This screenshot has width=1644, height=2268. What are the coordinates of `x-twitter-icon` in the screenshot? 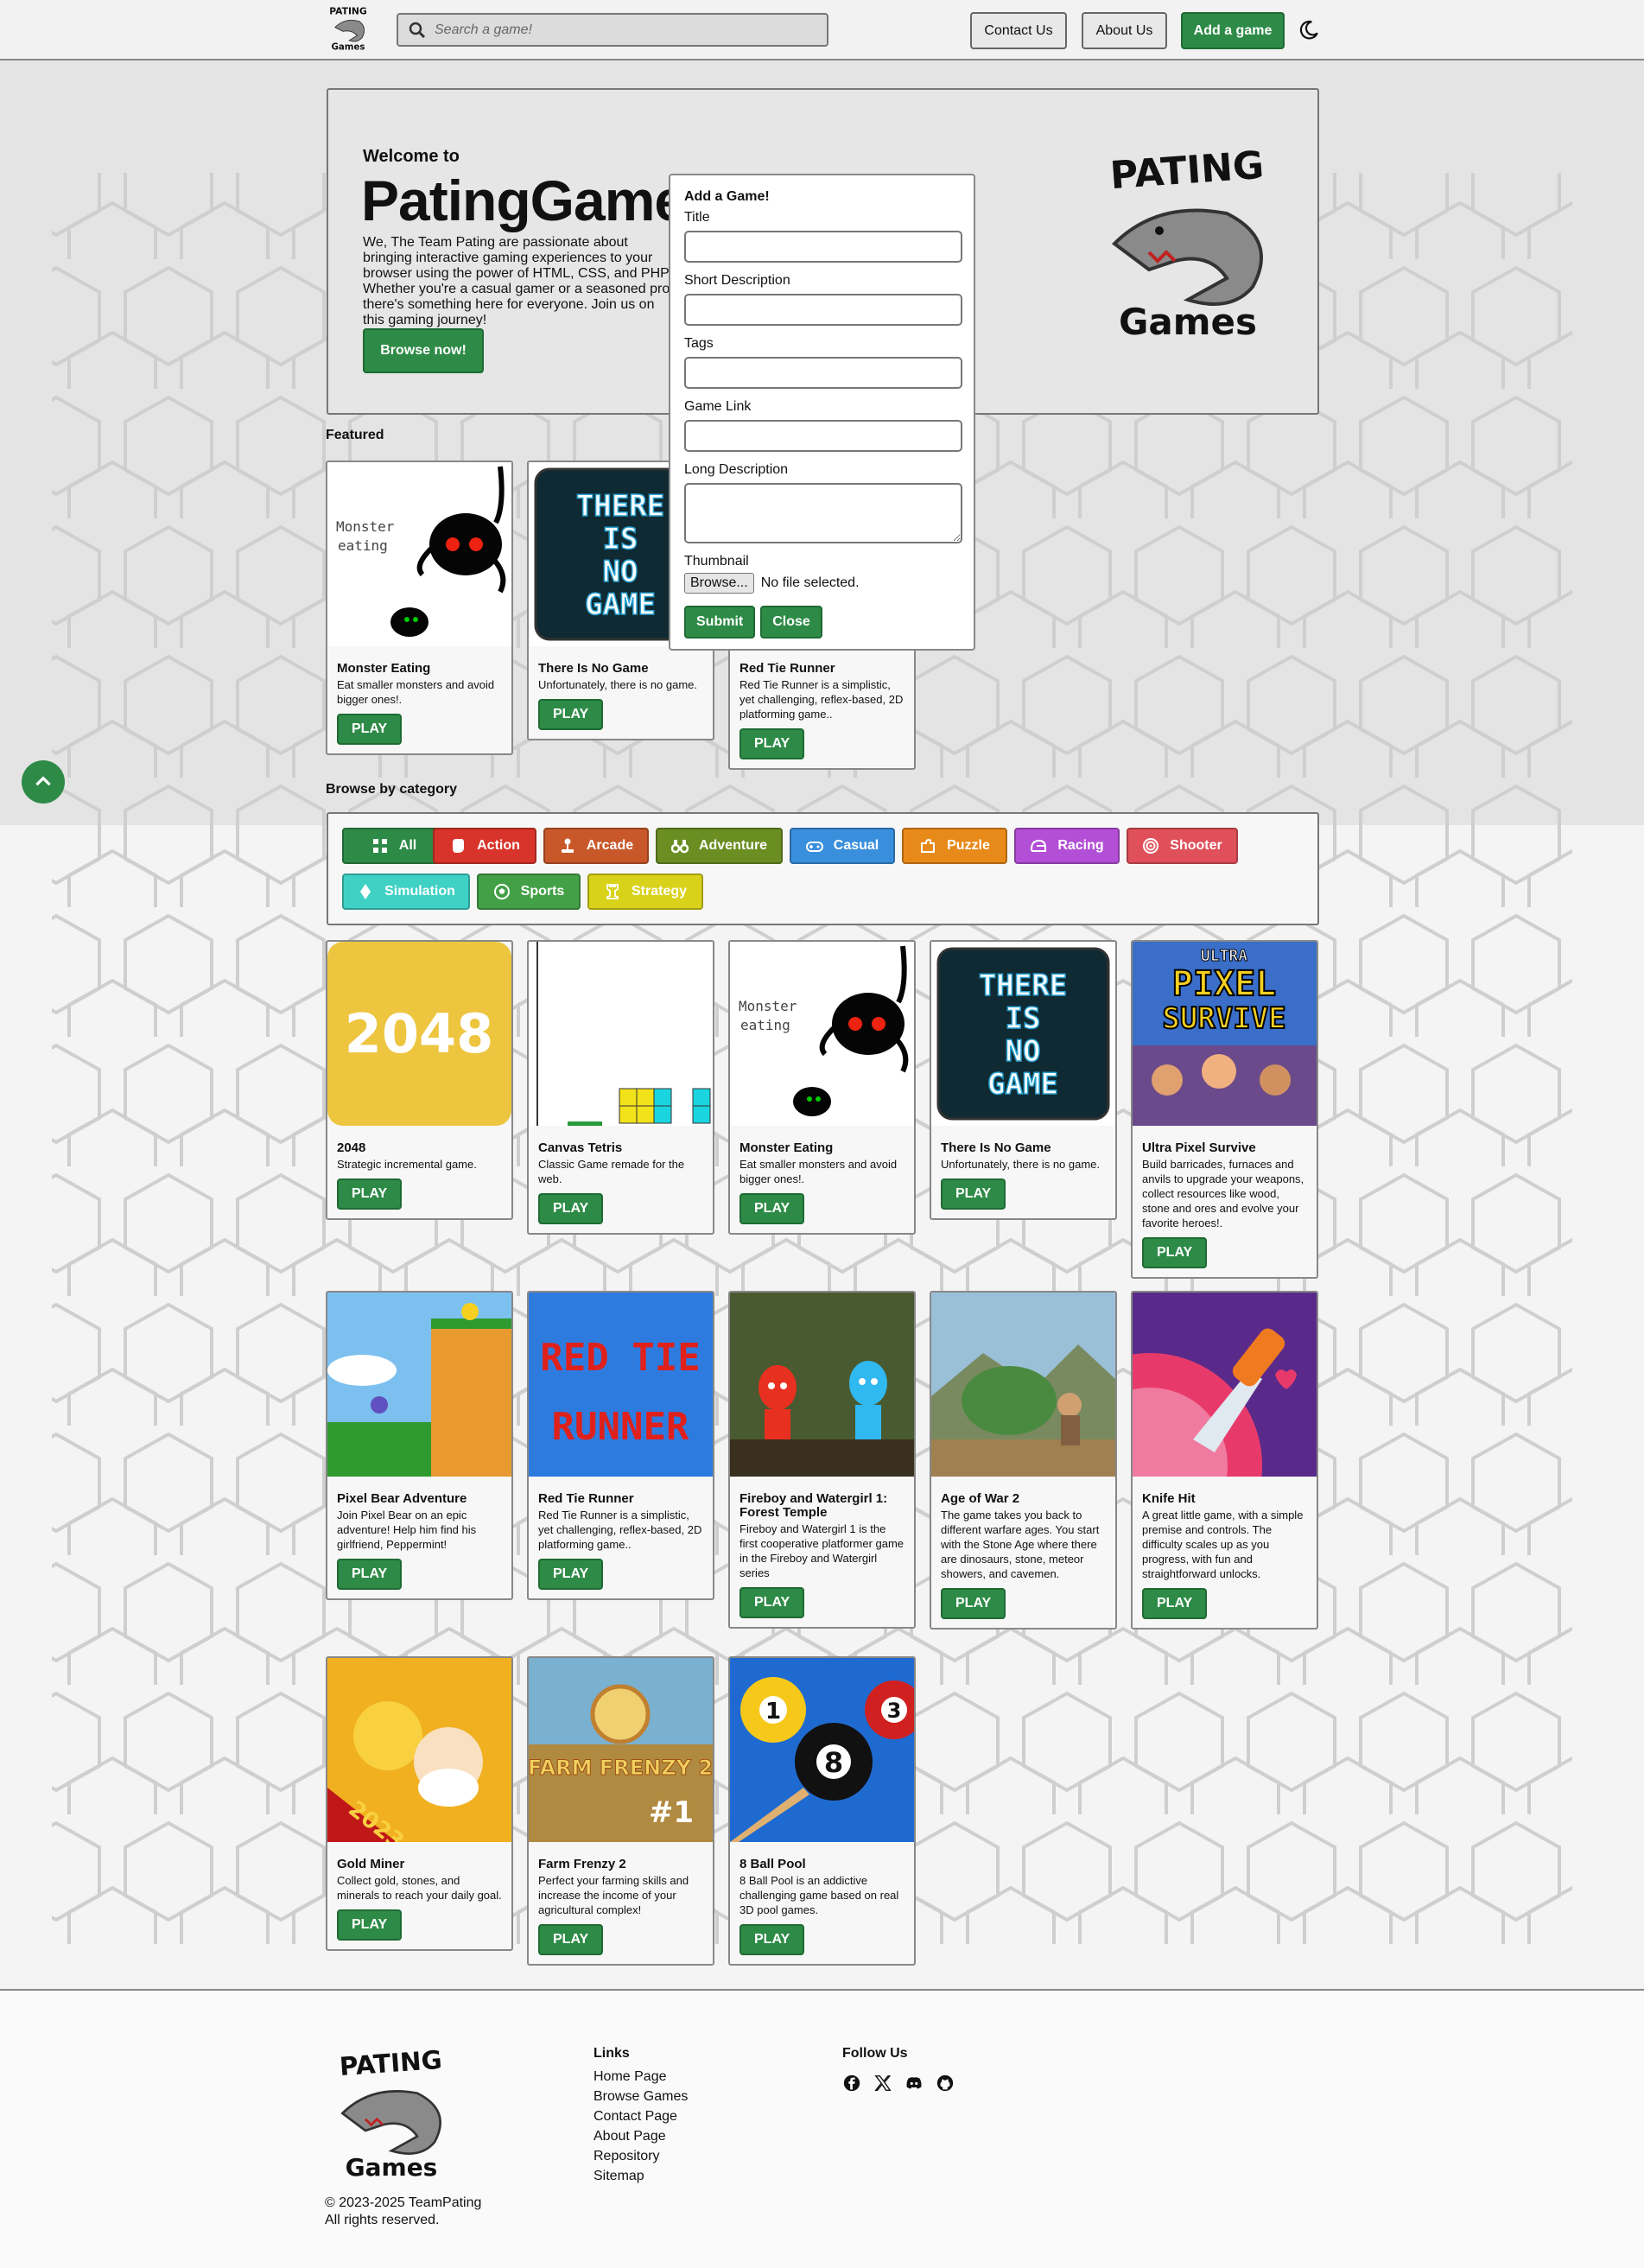 It's located at (882, 2083).